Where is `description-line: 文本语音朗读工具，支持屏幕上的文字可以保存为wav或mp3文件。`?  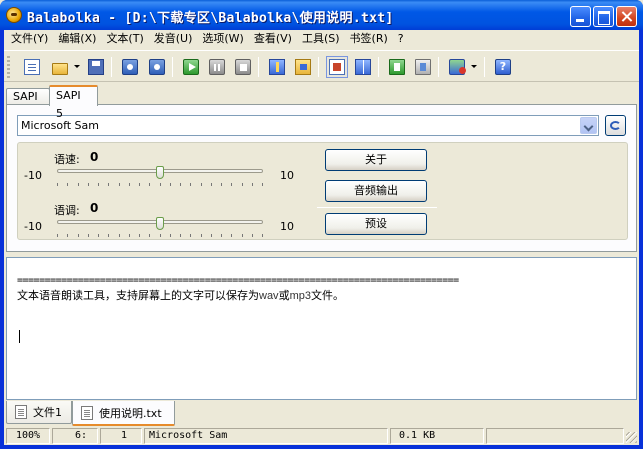
description-line: 文本语音朗读工具，支持屏幕上的文字可以保存为wav或mp3文件。 is located at coordinates (180, 295).